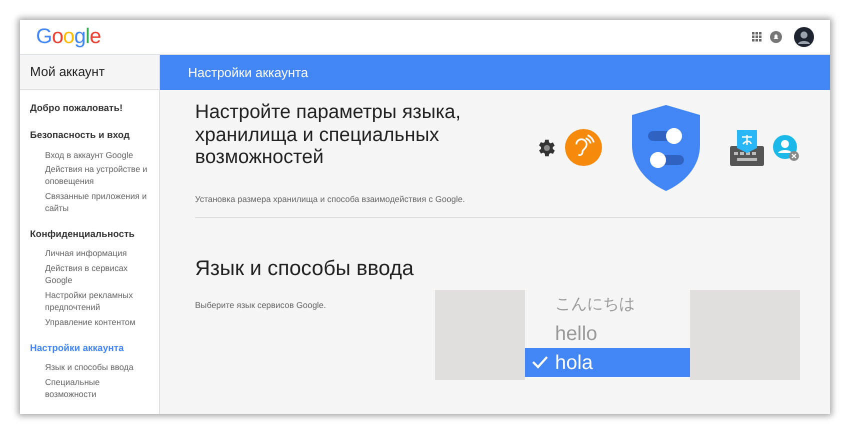 The height and width of the screenshot is (434, 850). I want to click on notification-icon, so click(776, 37).